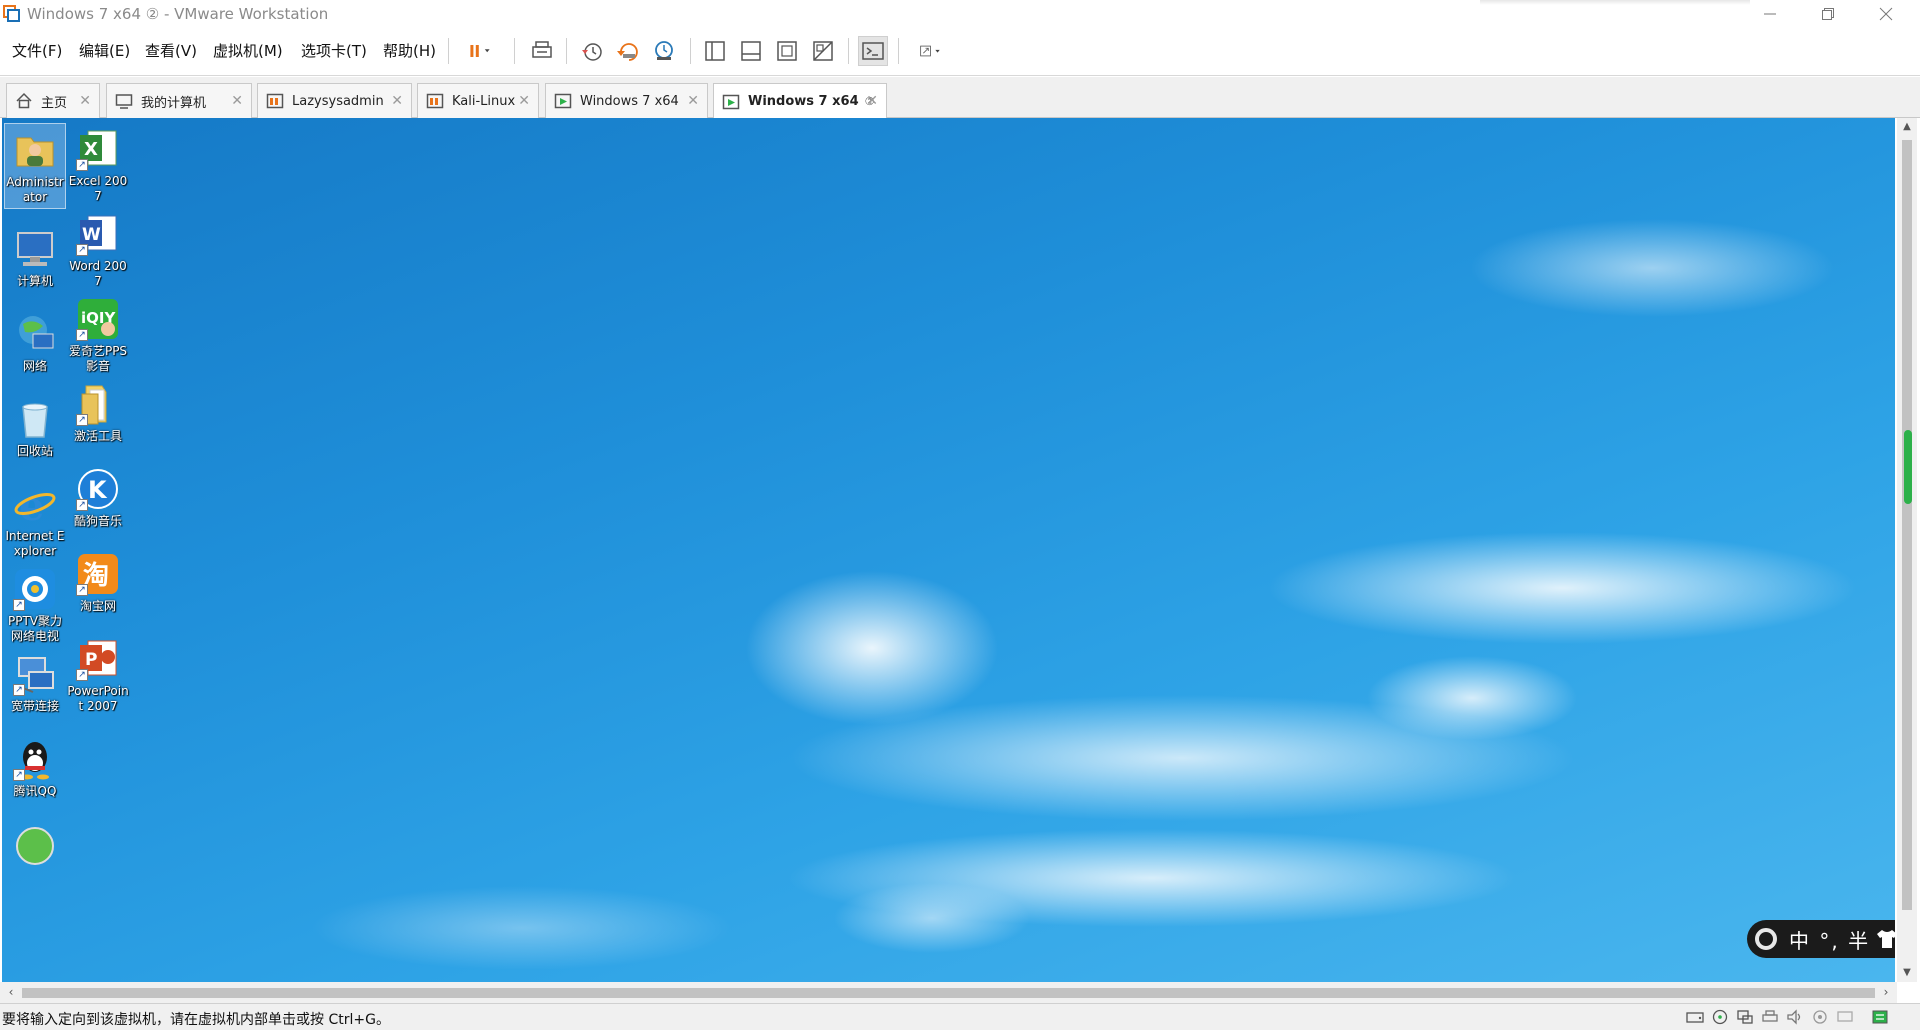 This screenshot has height=1030, width=1920. What do you see at coordinates (98, 411) in the screenshot?
I see `desktop-icon-activation-tools: ↗ 激活工具` at bounding box center [98, 411].